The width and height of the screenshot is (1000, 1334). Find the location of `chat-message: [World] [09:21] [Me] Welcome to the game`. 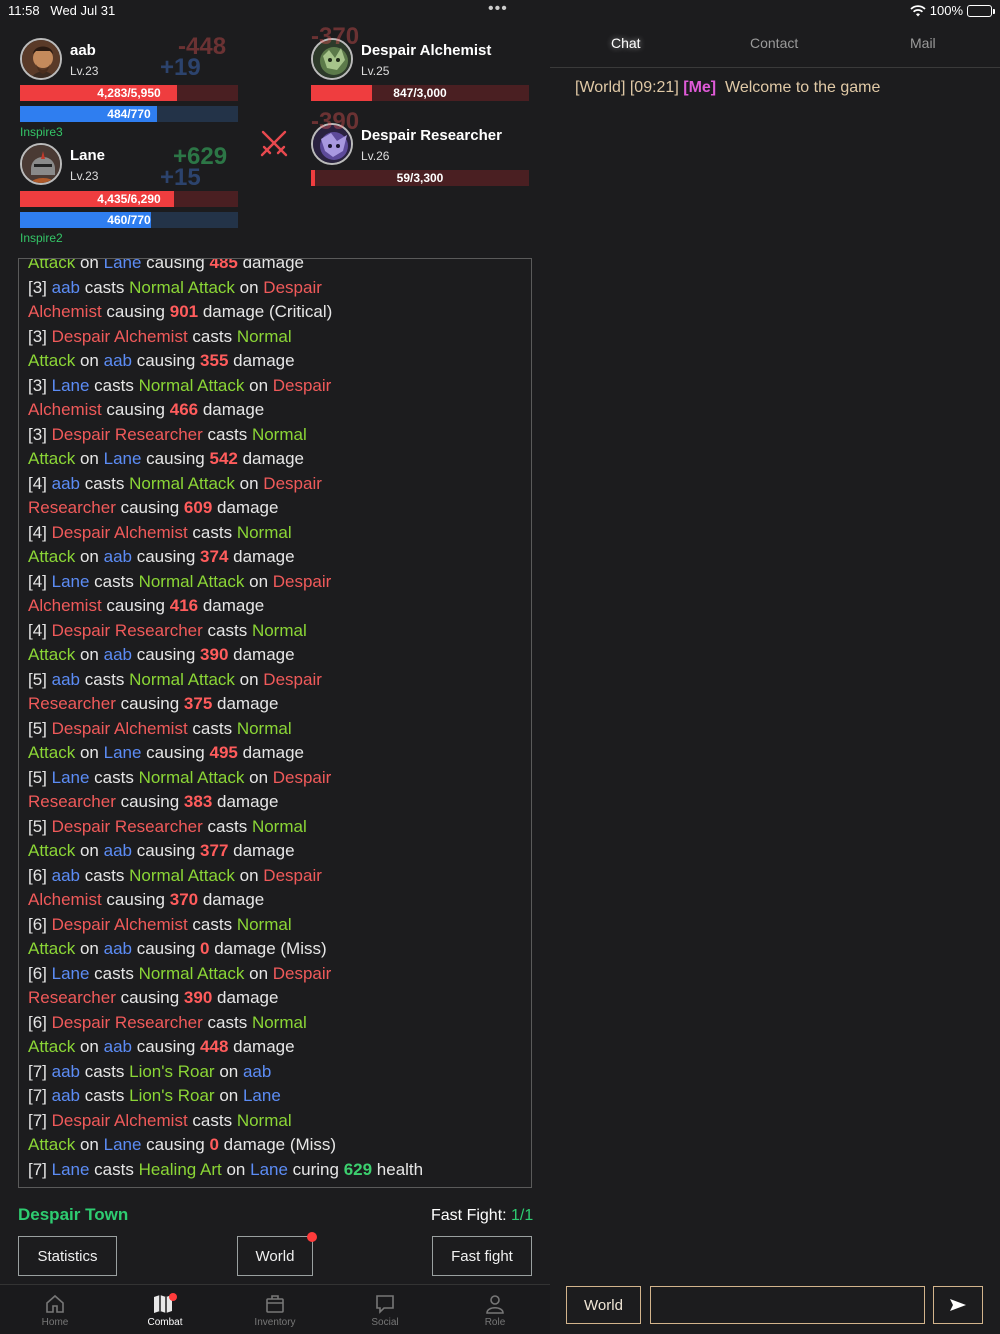

chat-message: [World] [09:21] [Me] Welcome to the game is located at coordinates (727, 88).